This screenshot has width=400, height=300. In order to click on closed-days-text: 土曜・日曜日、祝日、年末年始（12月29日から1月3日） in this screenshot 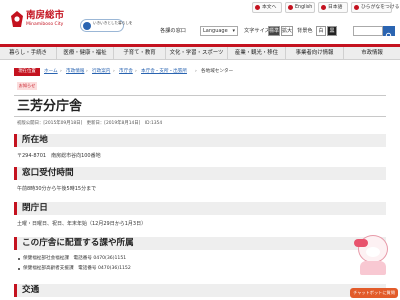, I will do `click(82, 224)`.